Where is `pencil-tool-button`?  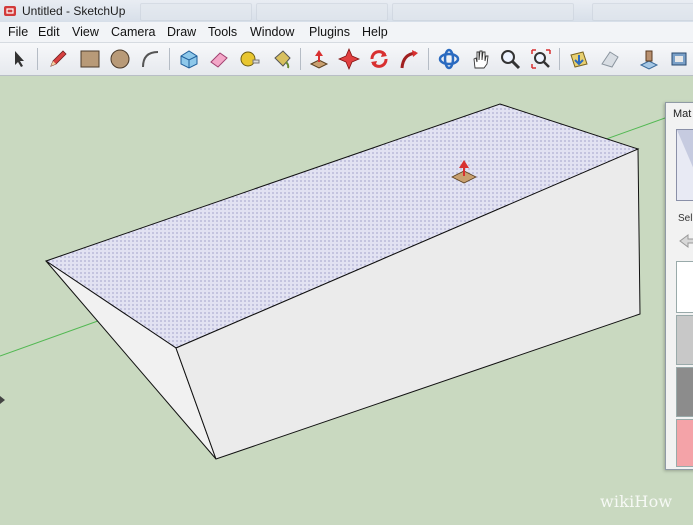
pencil-tool-button is located at coordinates (58, 59).